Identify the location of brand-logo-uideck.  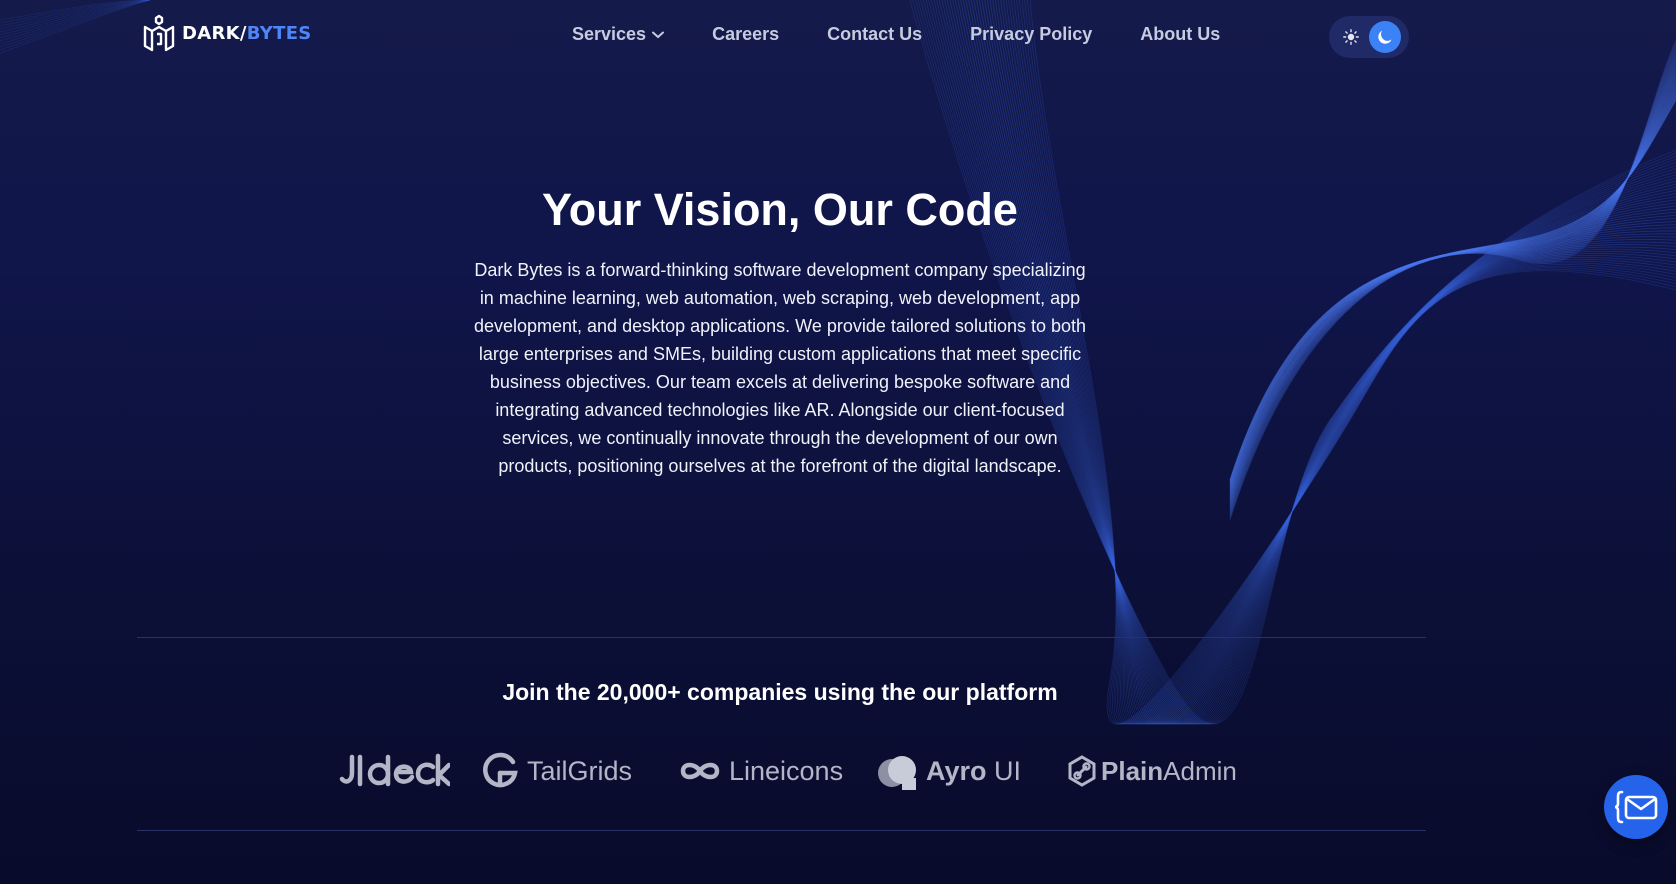
(394, 771).